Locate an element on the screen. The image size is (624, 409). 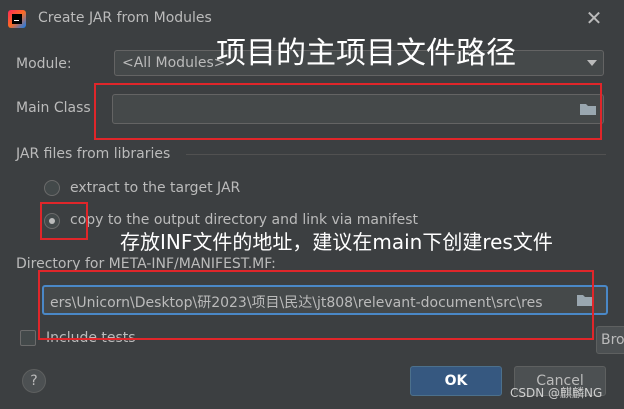
radio-extract-label: extract to the target JAR is located at coordinates (155, 188).